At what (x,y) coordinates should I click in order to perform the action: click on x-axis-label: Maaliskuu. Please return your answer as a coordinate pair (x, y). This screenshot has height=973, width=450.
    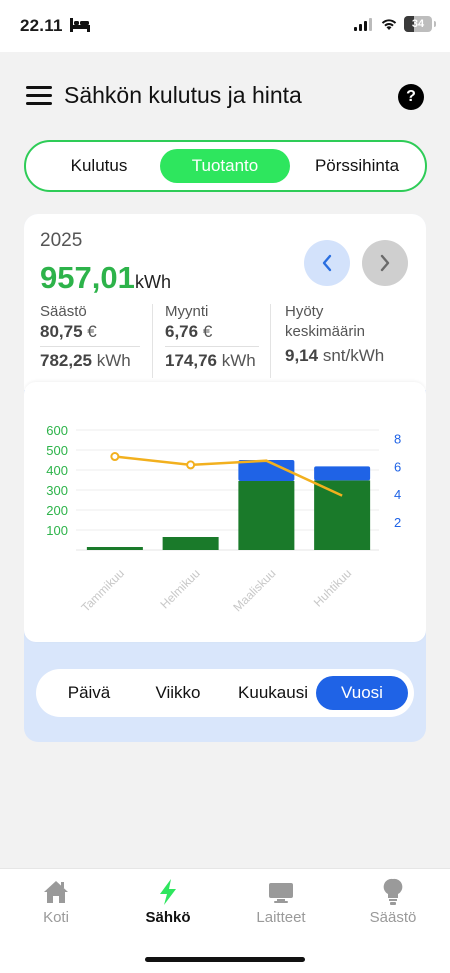
    Looking at the image, I should click on (254, 590).